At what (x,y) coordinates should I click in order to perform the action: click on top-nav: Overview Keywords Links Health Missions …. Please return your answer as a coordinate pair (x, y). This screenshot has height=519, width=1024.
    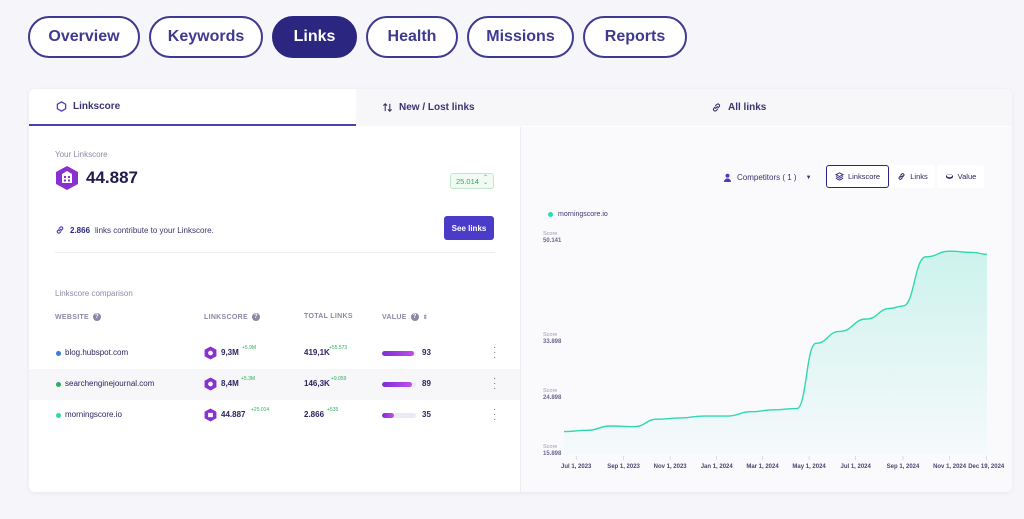
    Looking at the image, I should click on (357, 37).